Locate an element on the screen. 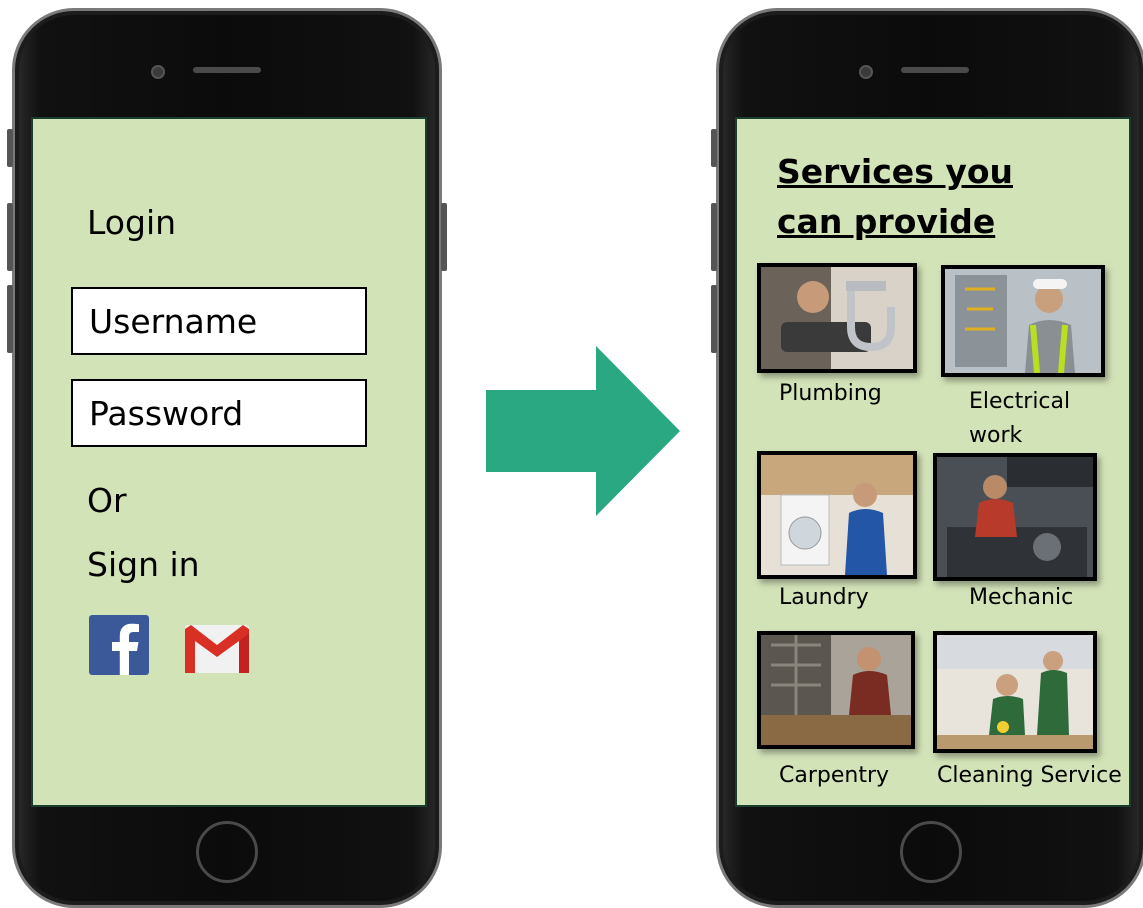 The width and height of the screenshot is (1143, 908). plumbing-label: Plumbing is located at coordinates (830, 393).